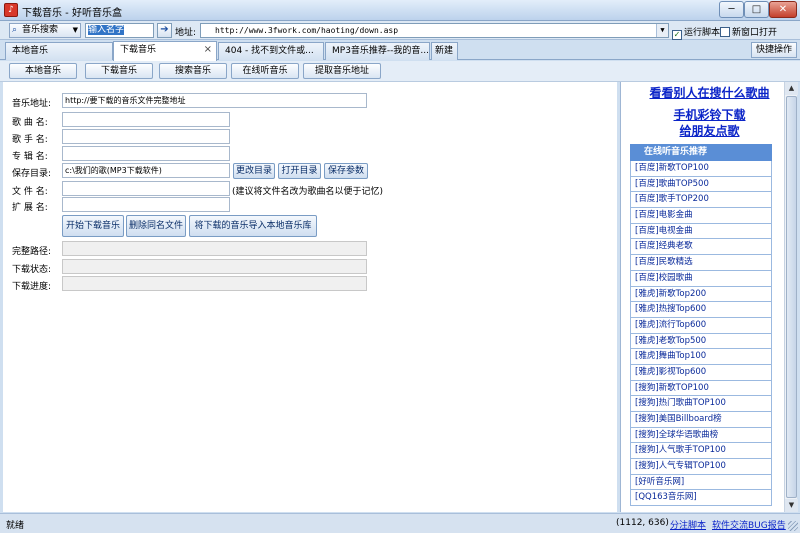  Describe the element at coordinates (400, 71) in the screenshot. I see `sub-nav: 本地音乐 下载音乐 搜索音乐 在线听音乐 提取音乐地址` at that location.